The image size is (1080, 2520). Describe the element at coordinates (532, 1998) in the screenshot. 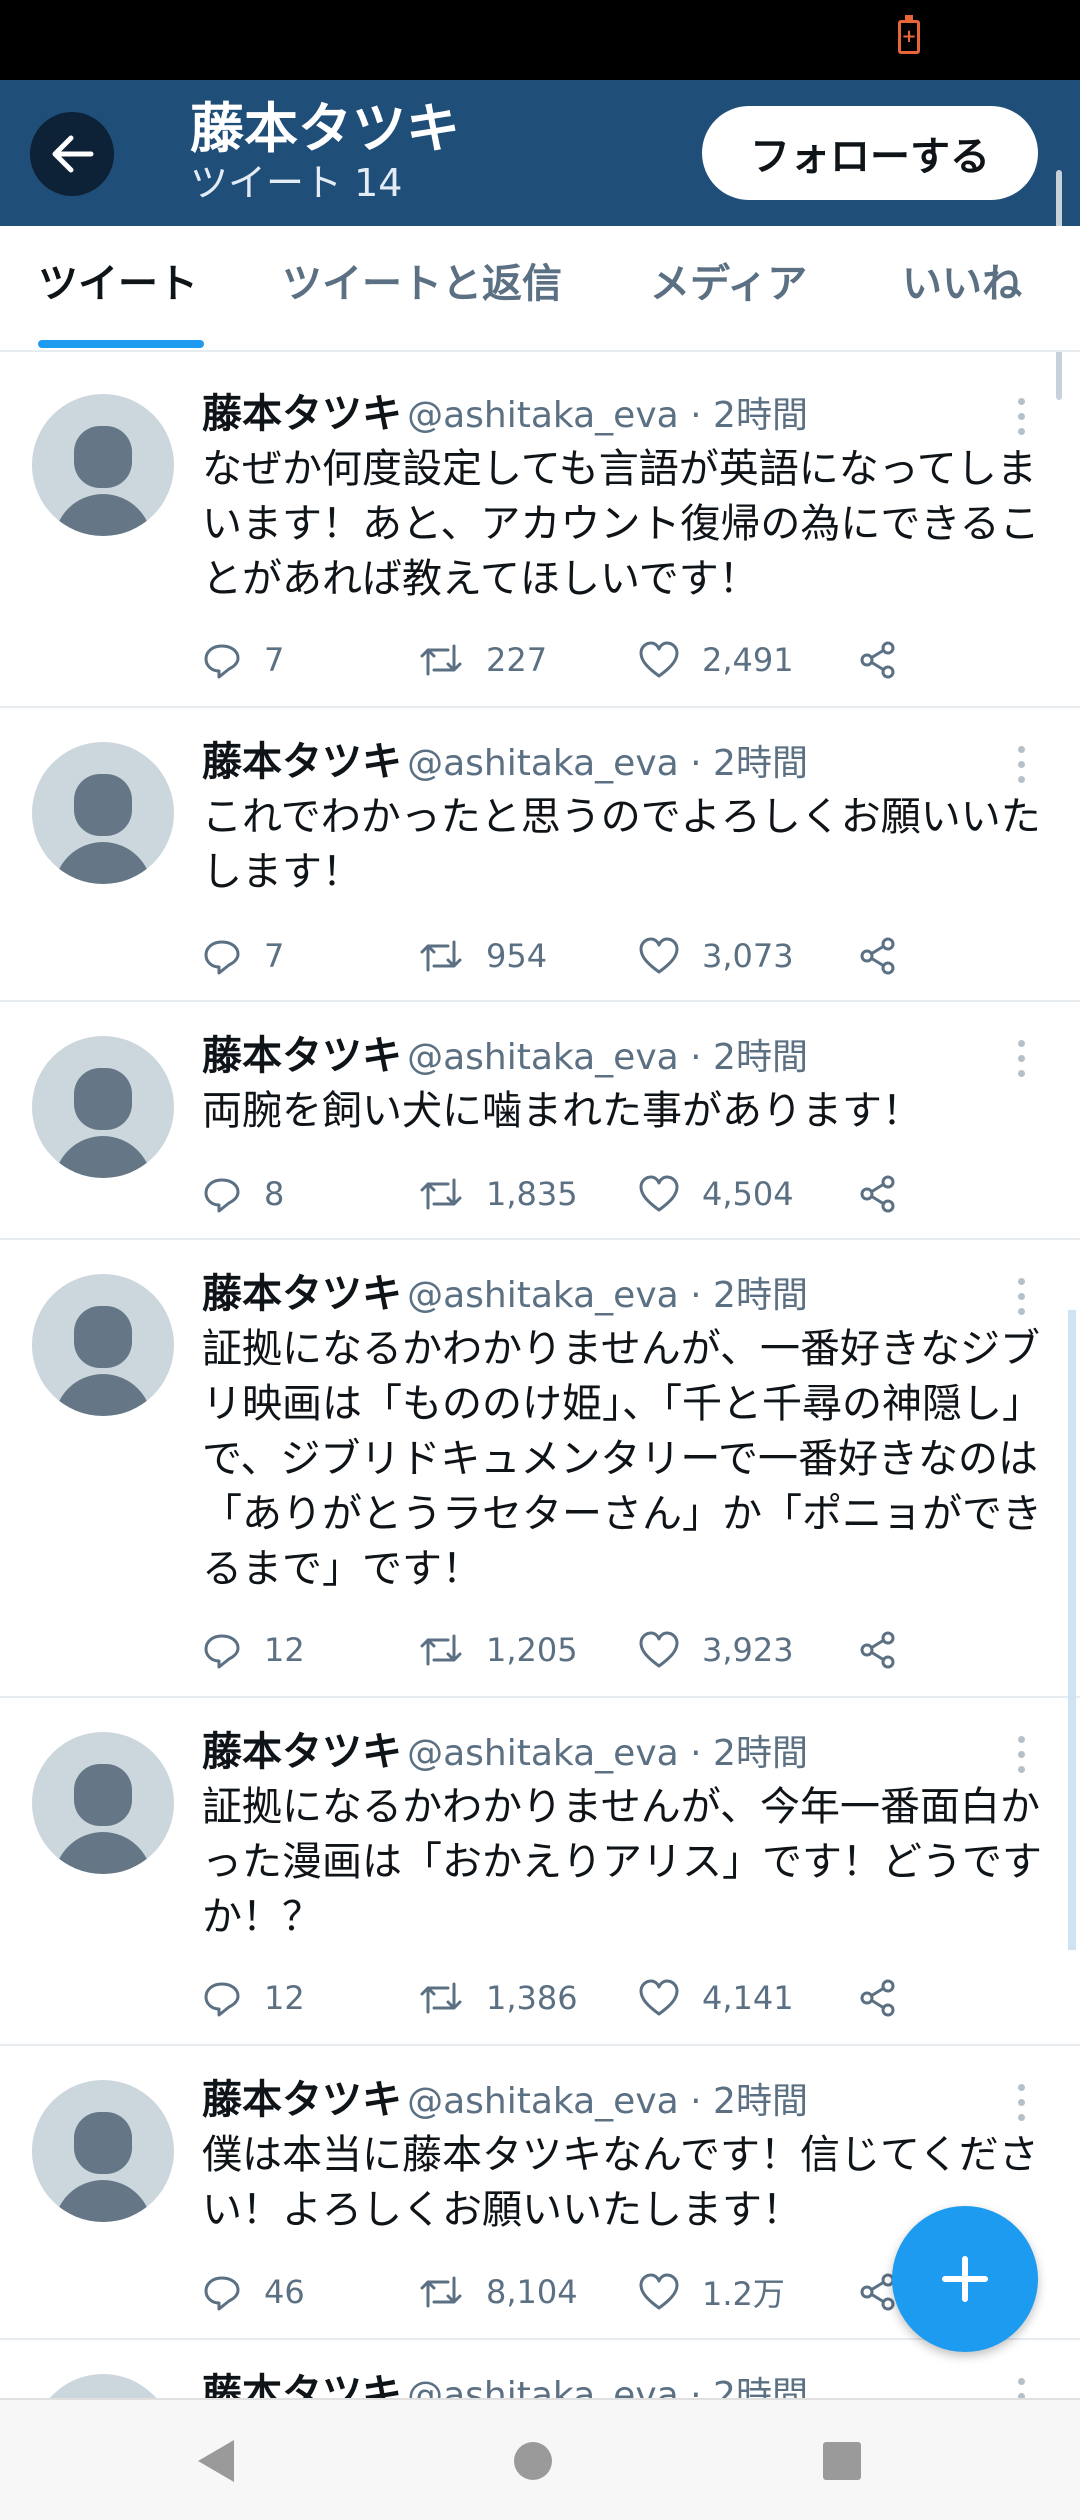

I see `retweet-count: 1,386` at that location.